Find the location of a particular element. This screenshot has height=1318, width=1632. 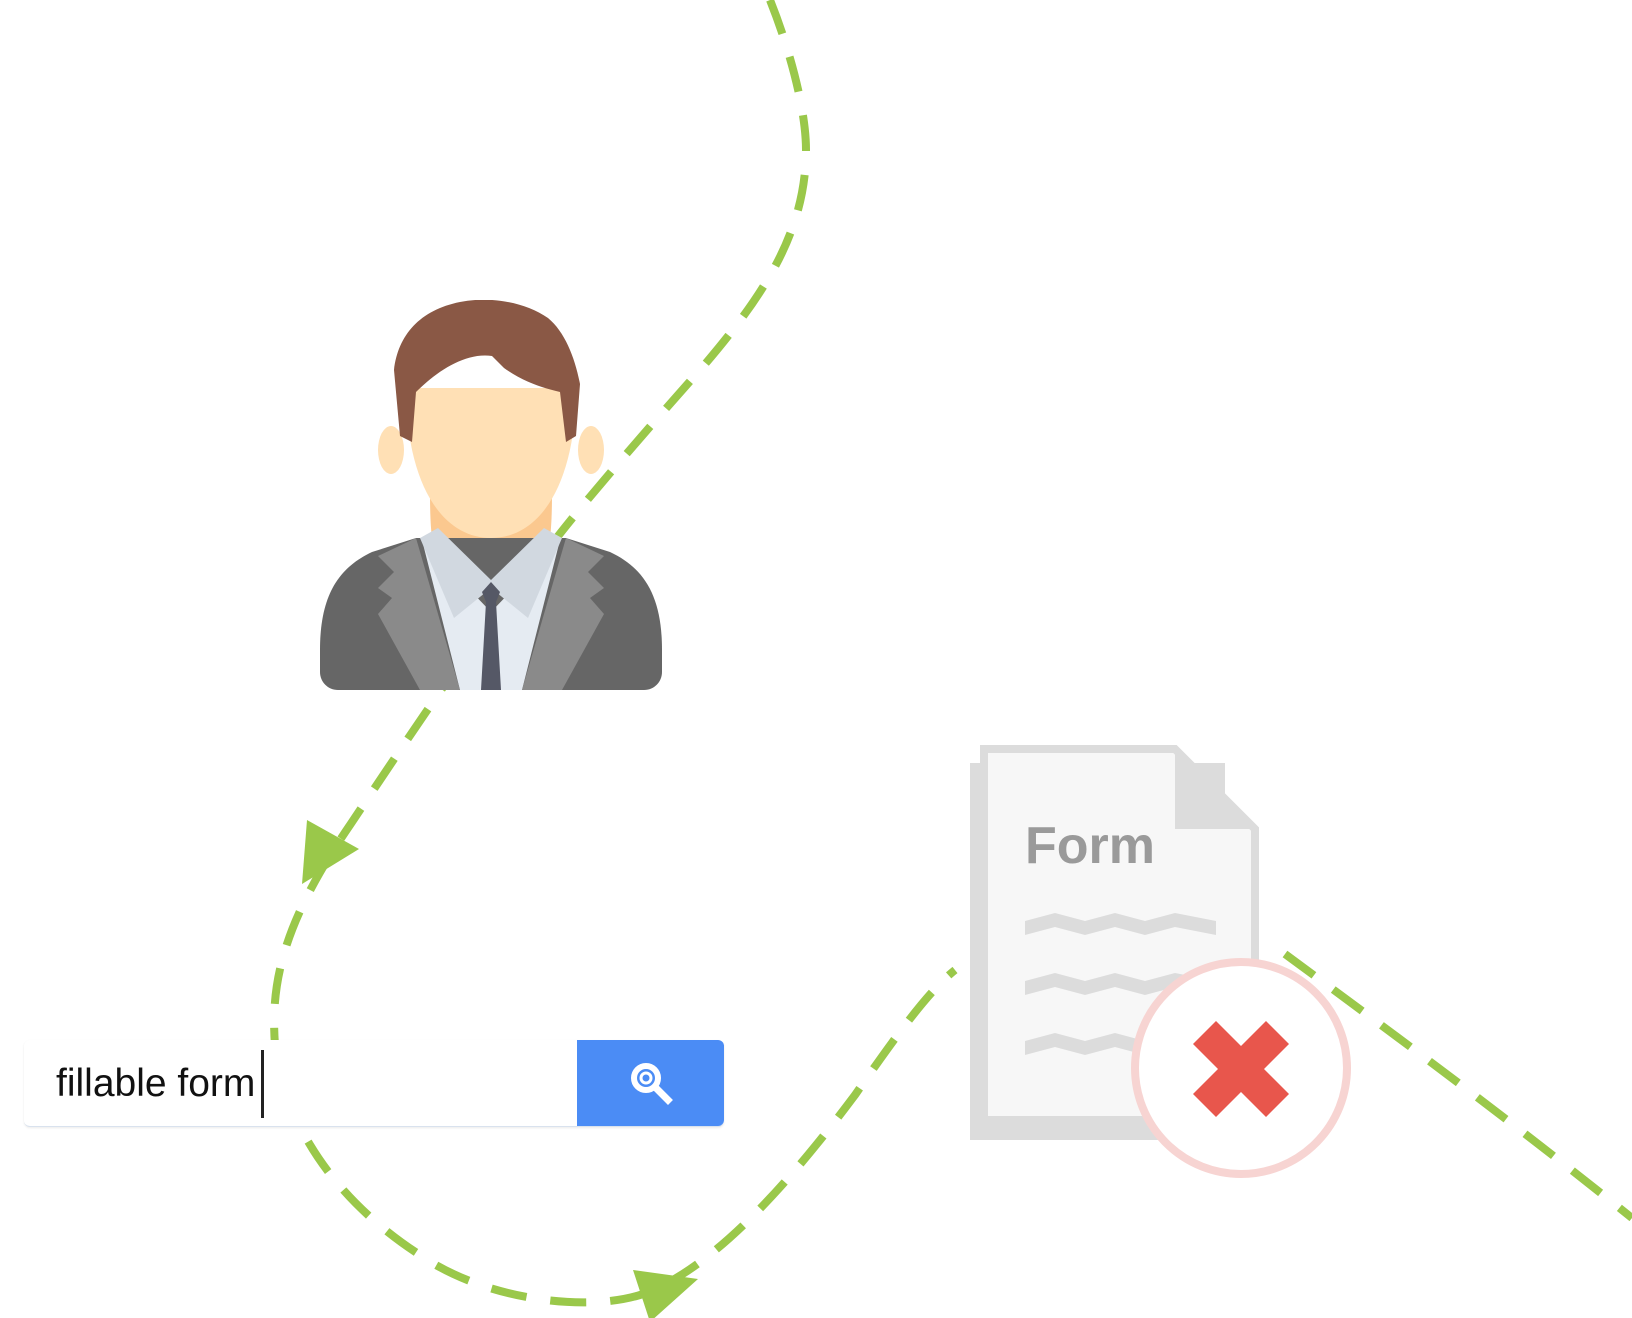

search-icon is located at coordinates (651, 1084).